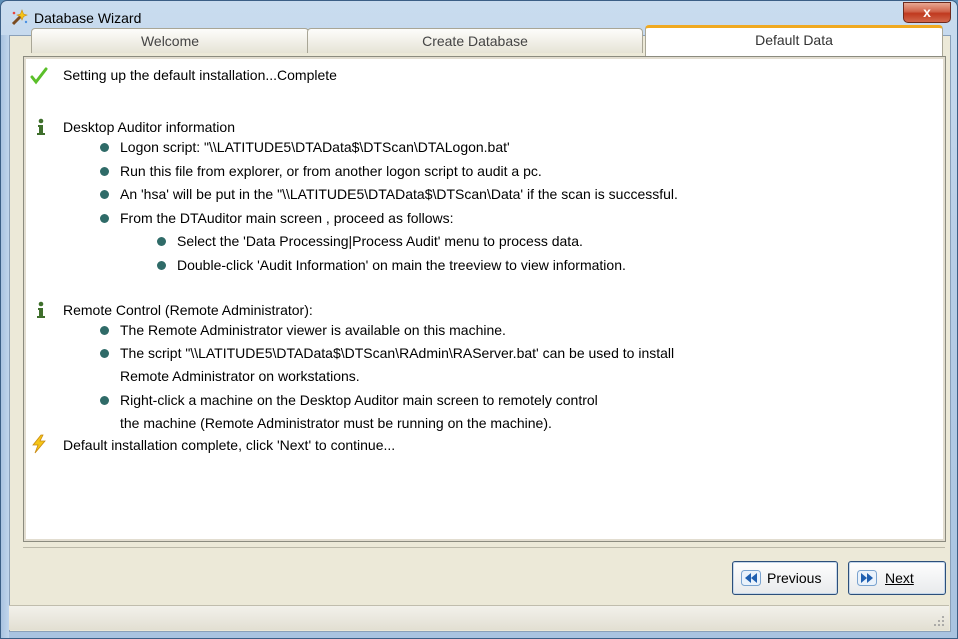 Image resolution: width=958 pixels, height=639 pixels. I want to click on section-heading-remote-control: Remote Control (Remote Administrator):, so click(188, 310).